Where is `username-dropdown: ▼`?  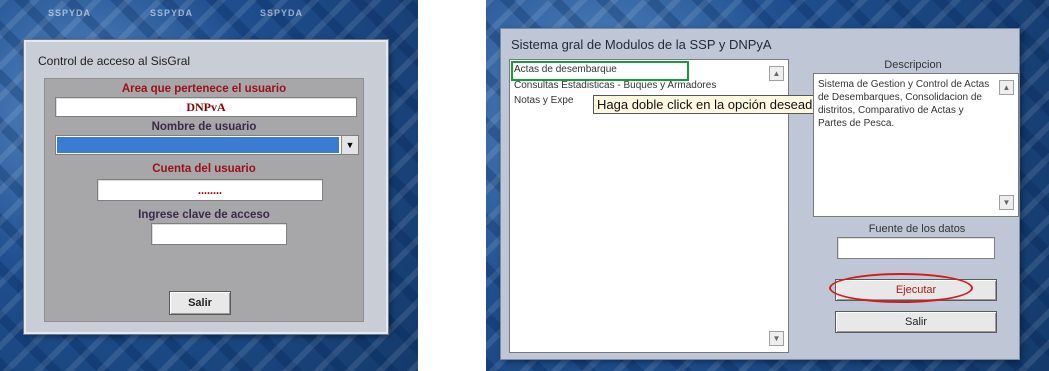
username-dropdown: ▼ is located at coordinates (207, 145).